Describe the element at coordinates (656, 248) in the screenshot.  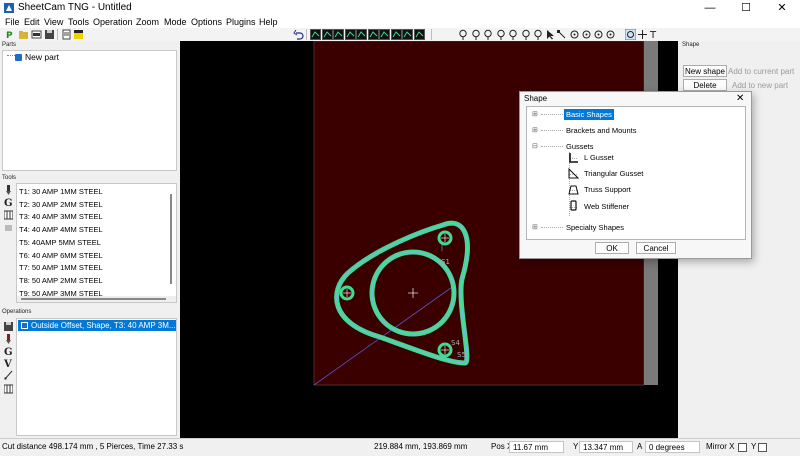
I see `cancel-button: Cancel` at that location.